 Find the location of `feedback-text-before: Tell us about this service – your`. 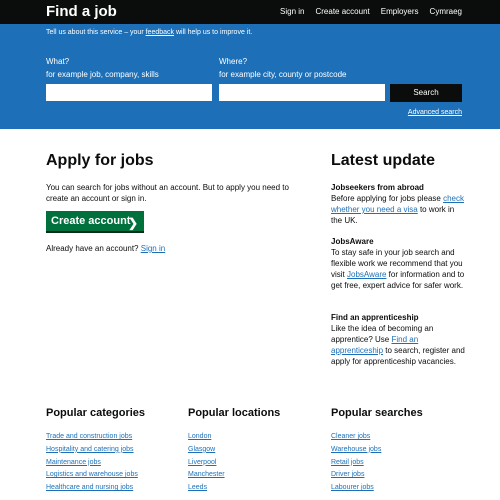

feedback-text-before: Tell us about this service – your is located at coordinates (96, 32).